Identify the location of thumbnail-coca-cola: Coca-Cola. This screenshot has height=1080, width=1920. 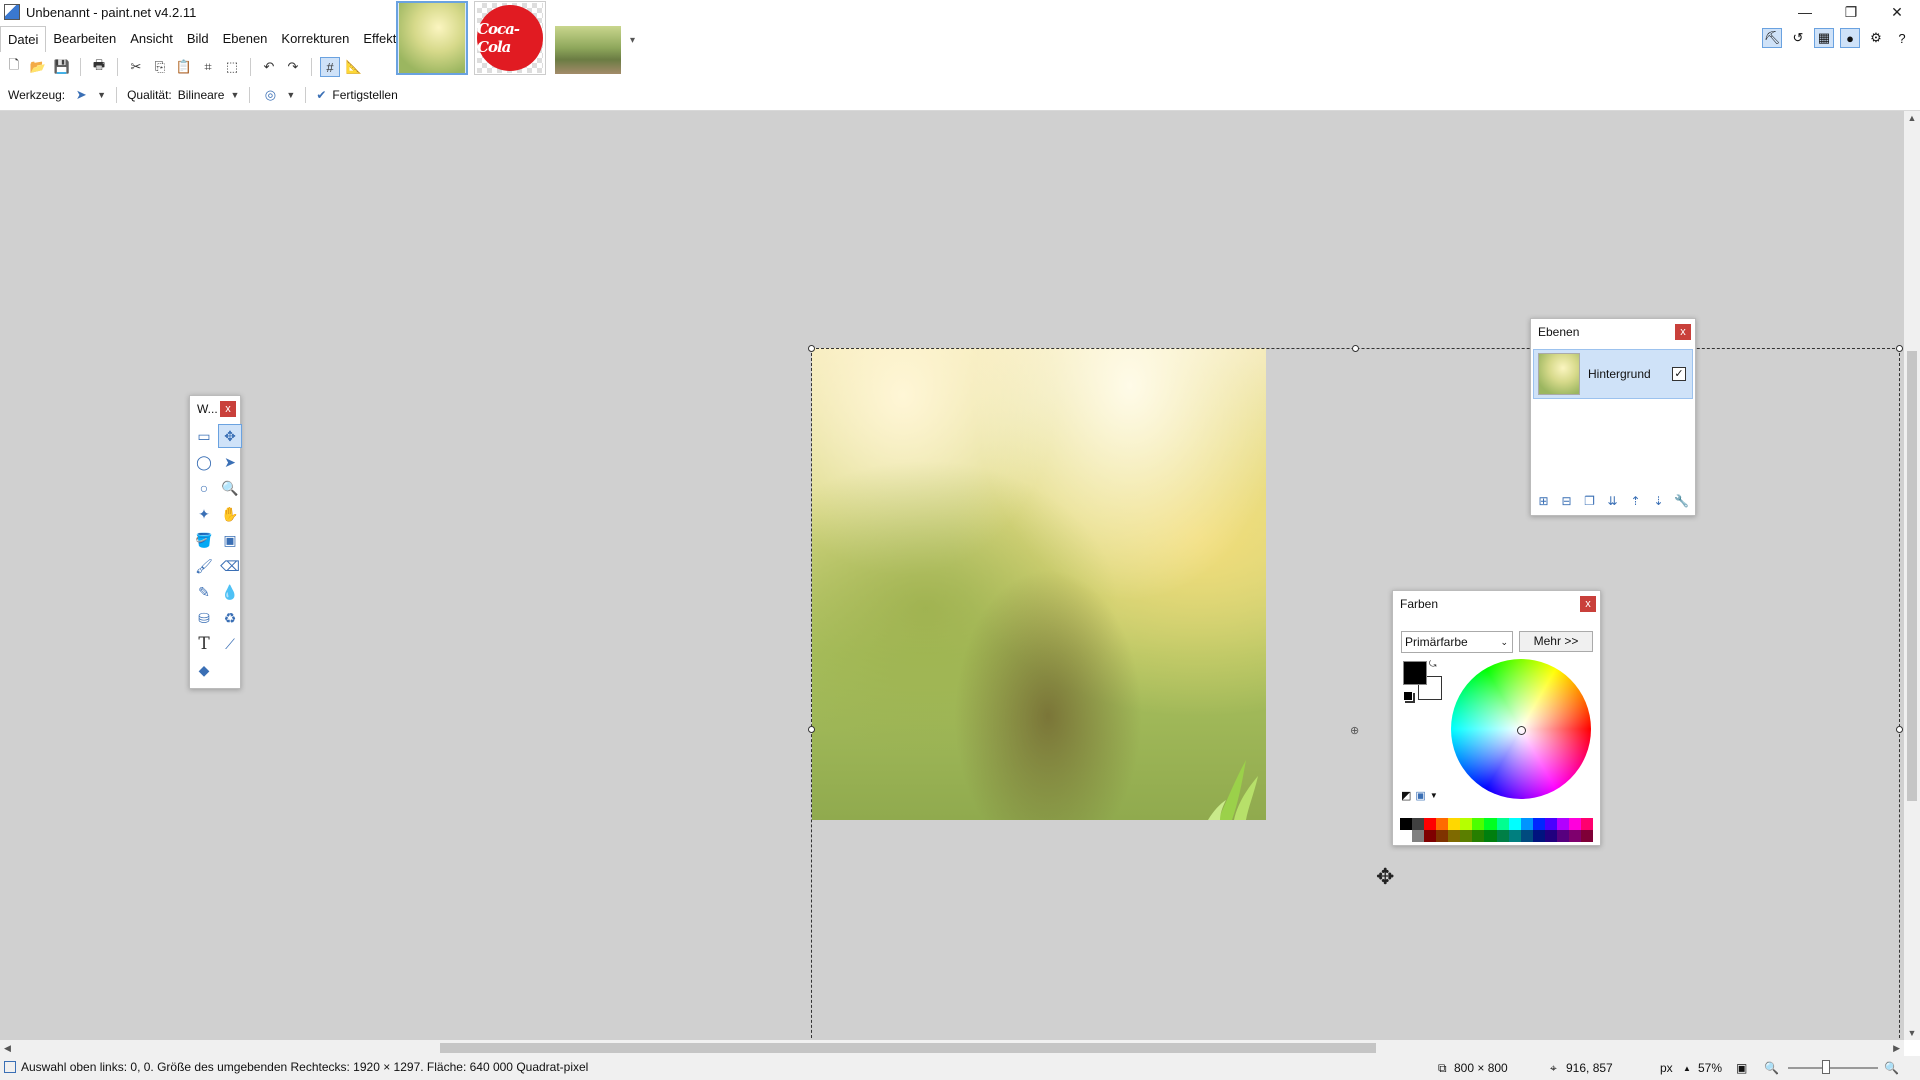
(510, 38).